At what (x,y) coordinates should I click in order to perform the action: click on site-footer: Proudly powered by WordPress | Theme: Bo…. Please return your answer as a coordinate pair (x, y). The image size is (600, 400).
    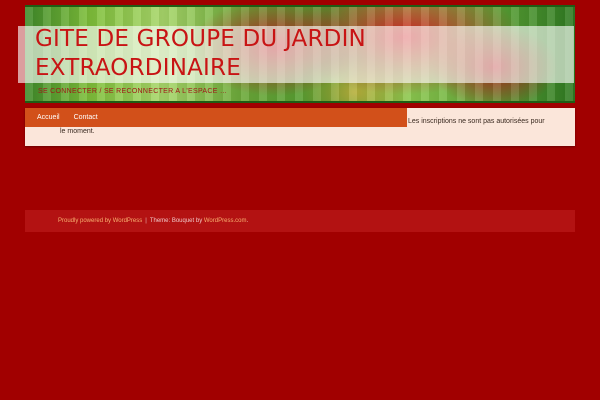
    Looking at the image, I should click on (300, 221).